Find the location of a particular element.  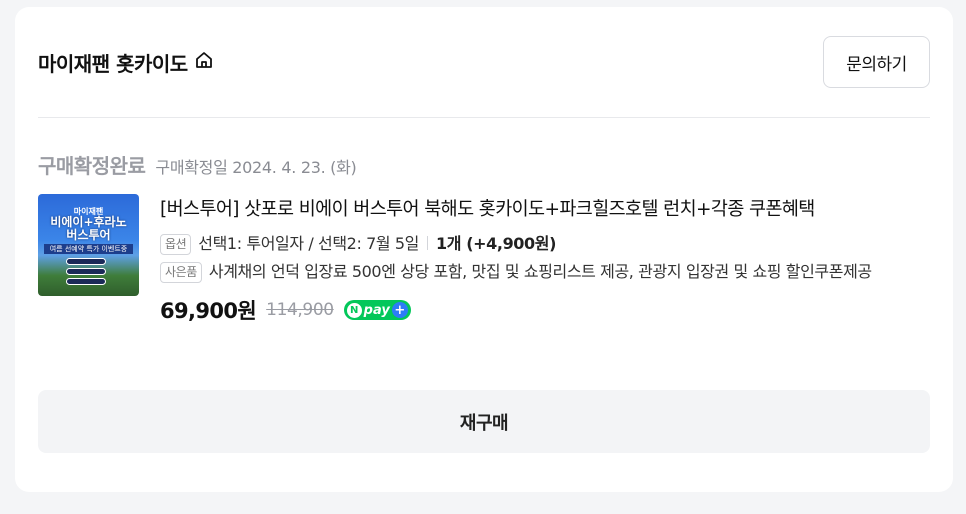

thumb-headline-2: 버스투어 is located at coordinates (88, 235).